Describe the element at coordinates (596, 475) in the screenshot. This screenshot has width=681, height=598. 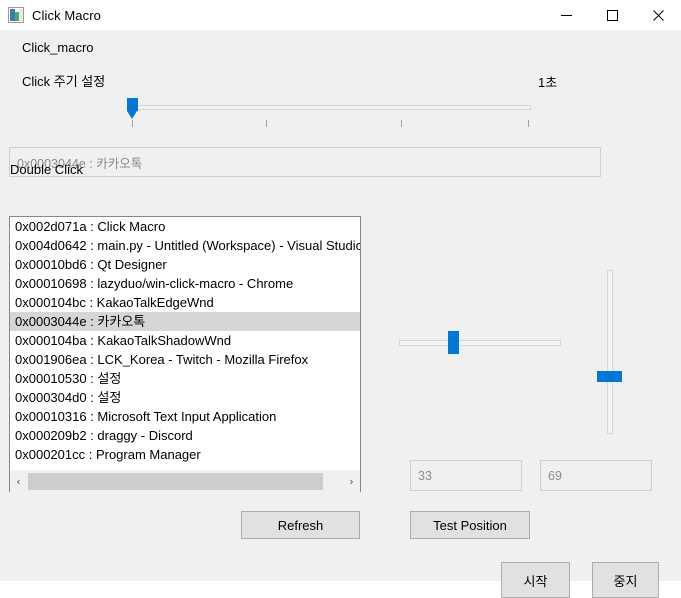
I see `y-coordinate-field: 69` at that location.